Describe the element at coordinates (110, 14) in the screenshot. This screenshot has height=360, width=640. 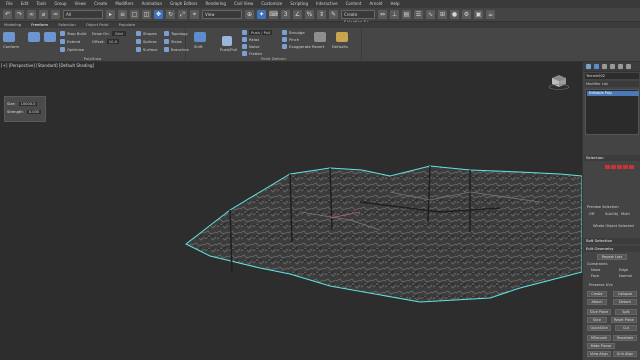
I see `select-object-icon: ▸` at that location.